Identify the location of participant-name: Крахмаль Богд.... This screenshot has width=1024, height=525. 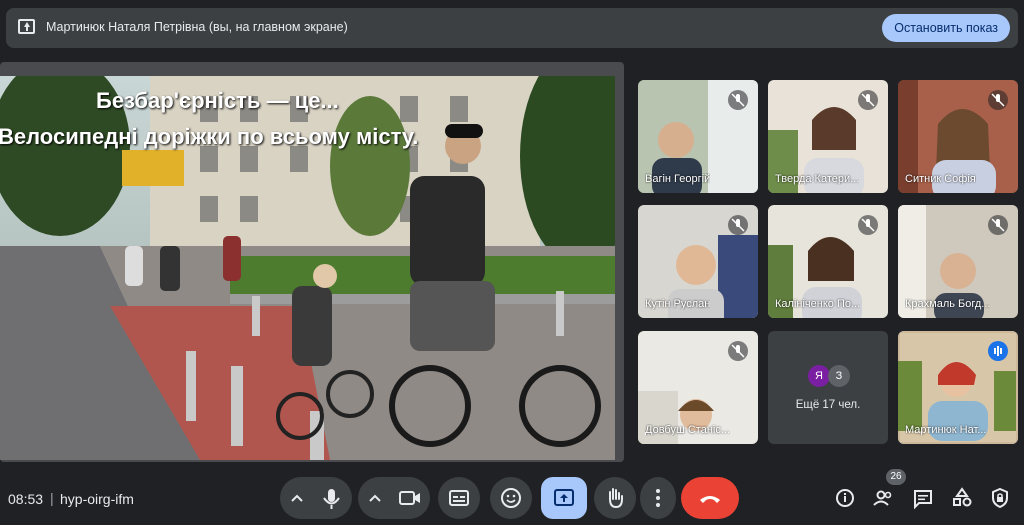
(948, 304).